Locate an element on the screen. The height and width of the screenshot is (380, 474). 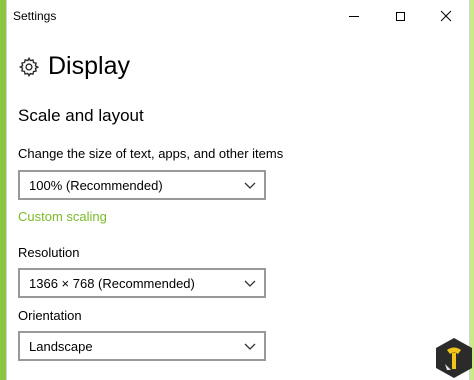
maximize-icon is located at coordinates (400, 16).